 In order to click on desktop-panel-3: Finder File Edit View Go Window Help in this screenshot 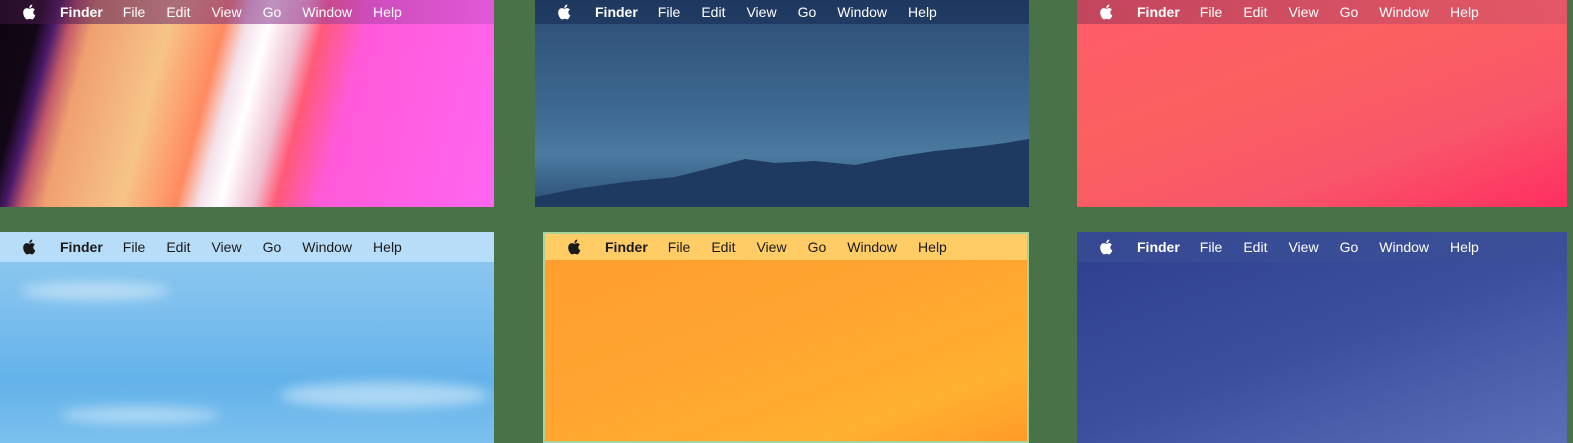, I will do `click(1322, 103)`.